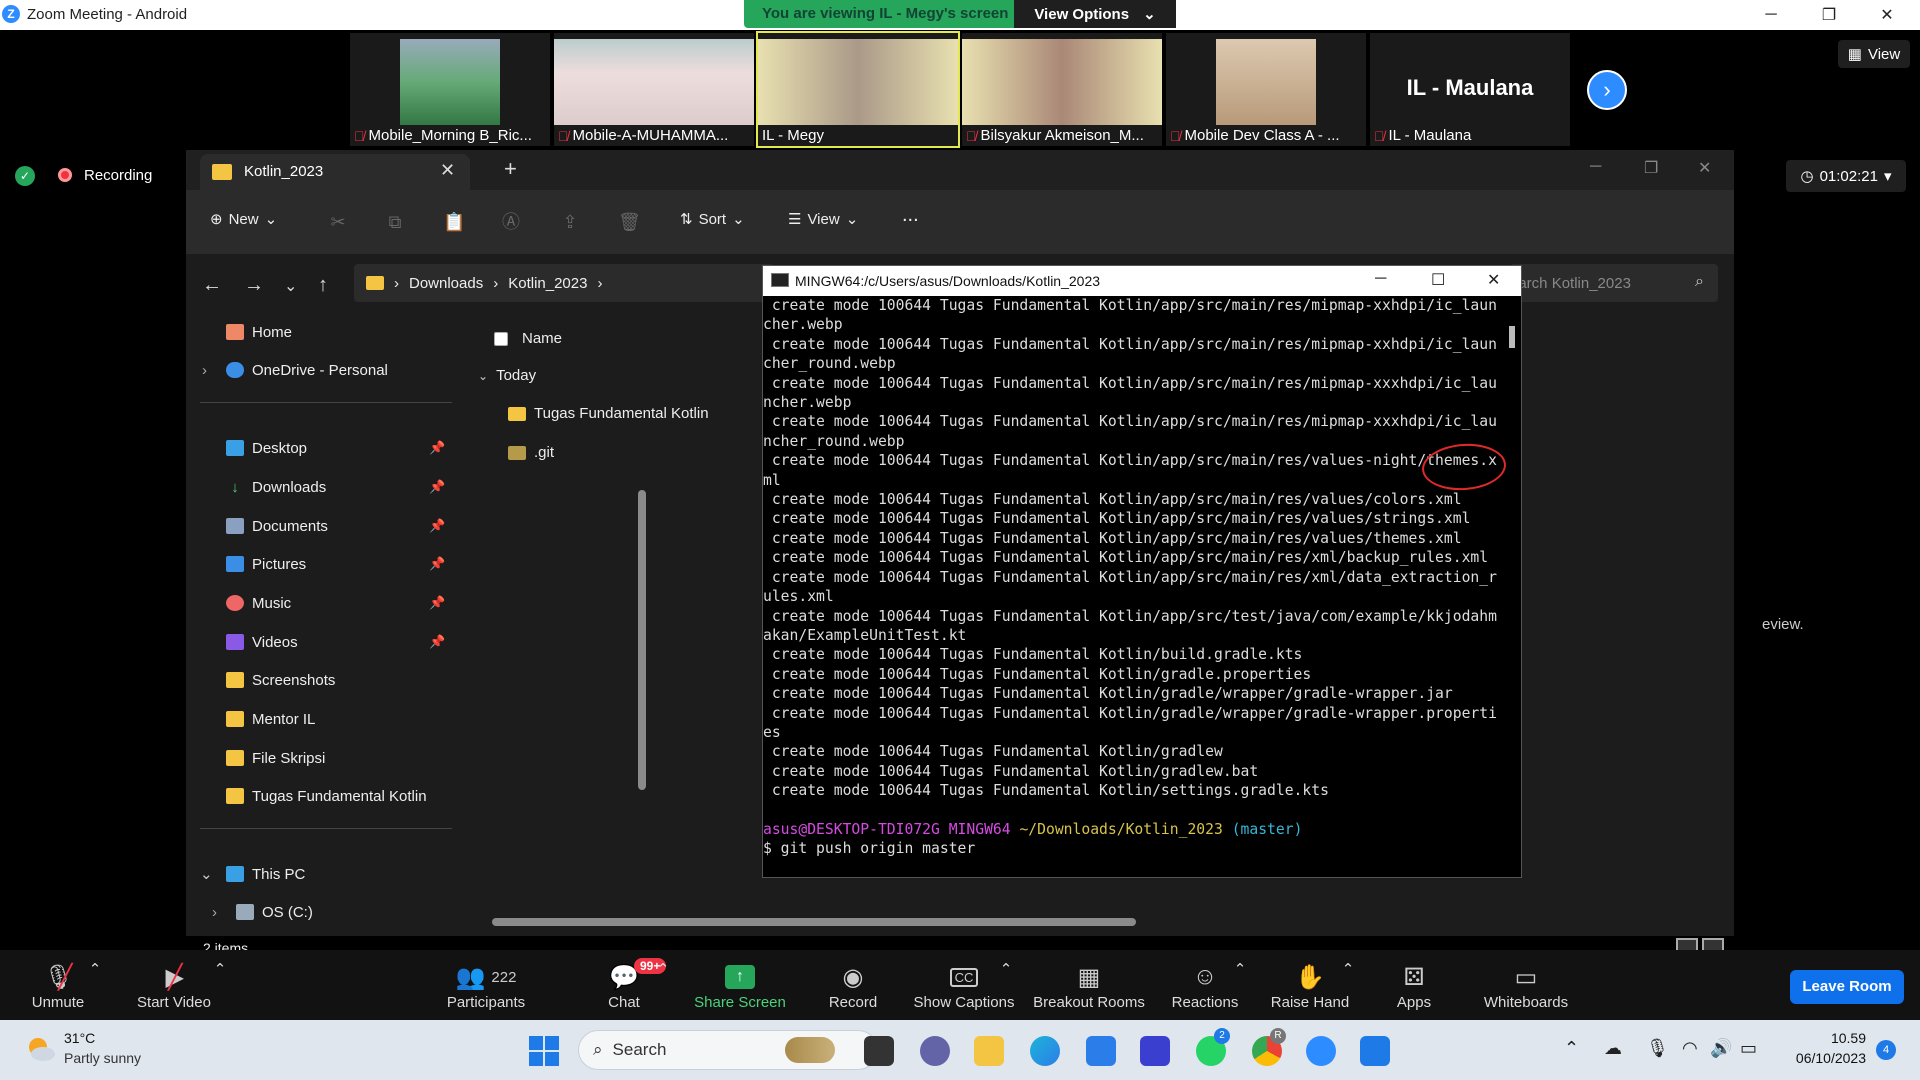 The width and height of the screenshot is (1920, 1080). Describe the element at coordinates (437, 525) in the screenshot. I see `pin-icon: 📌` at that location.